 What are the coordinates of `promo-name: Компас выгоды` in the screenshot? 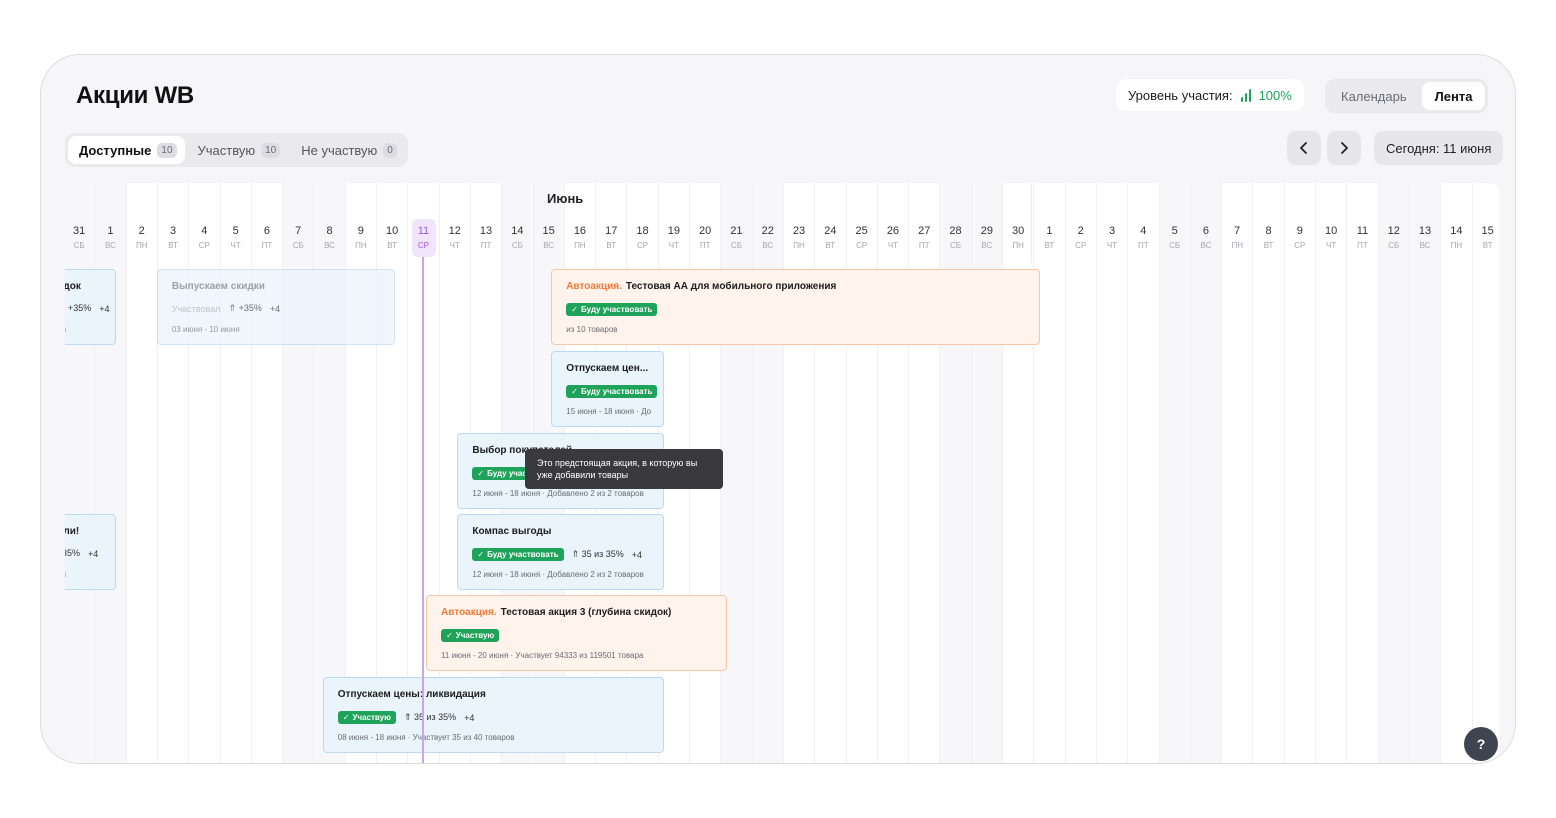 It's located at (512, 531).